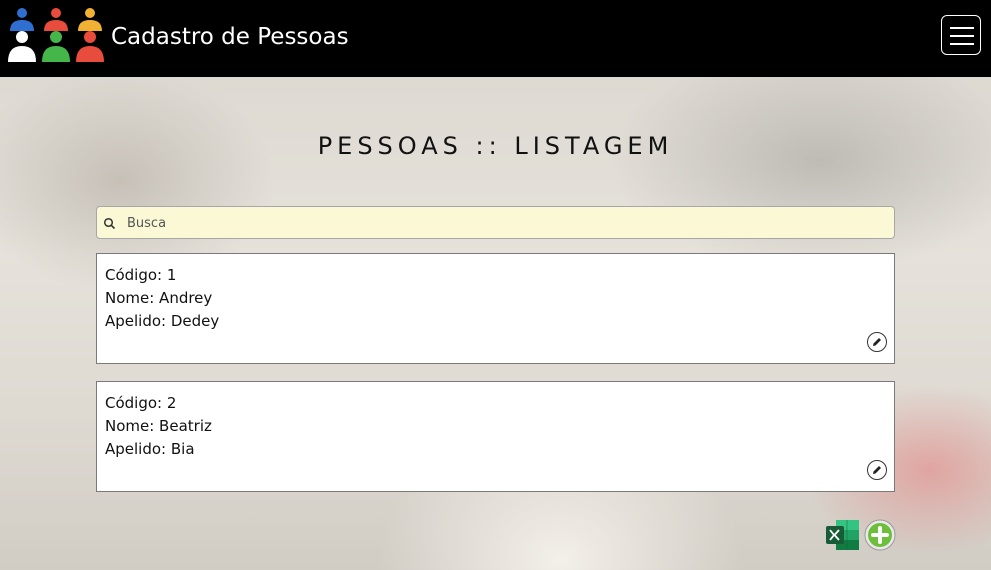 The image size is (991, 570). I want to click on person-codigo: Código: 2, so click(141, 403).